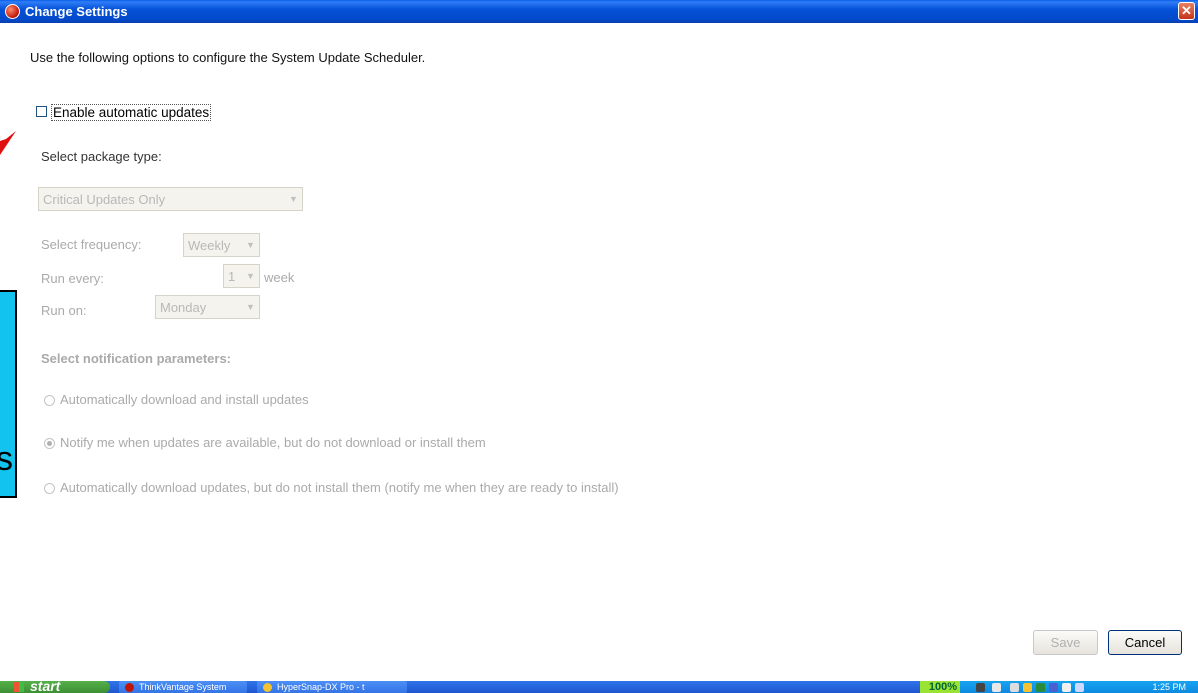  I want to click on close-icon: ✕, so click(1186, 10).